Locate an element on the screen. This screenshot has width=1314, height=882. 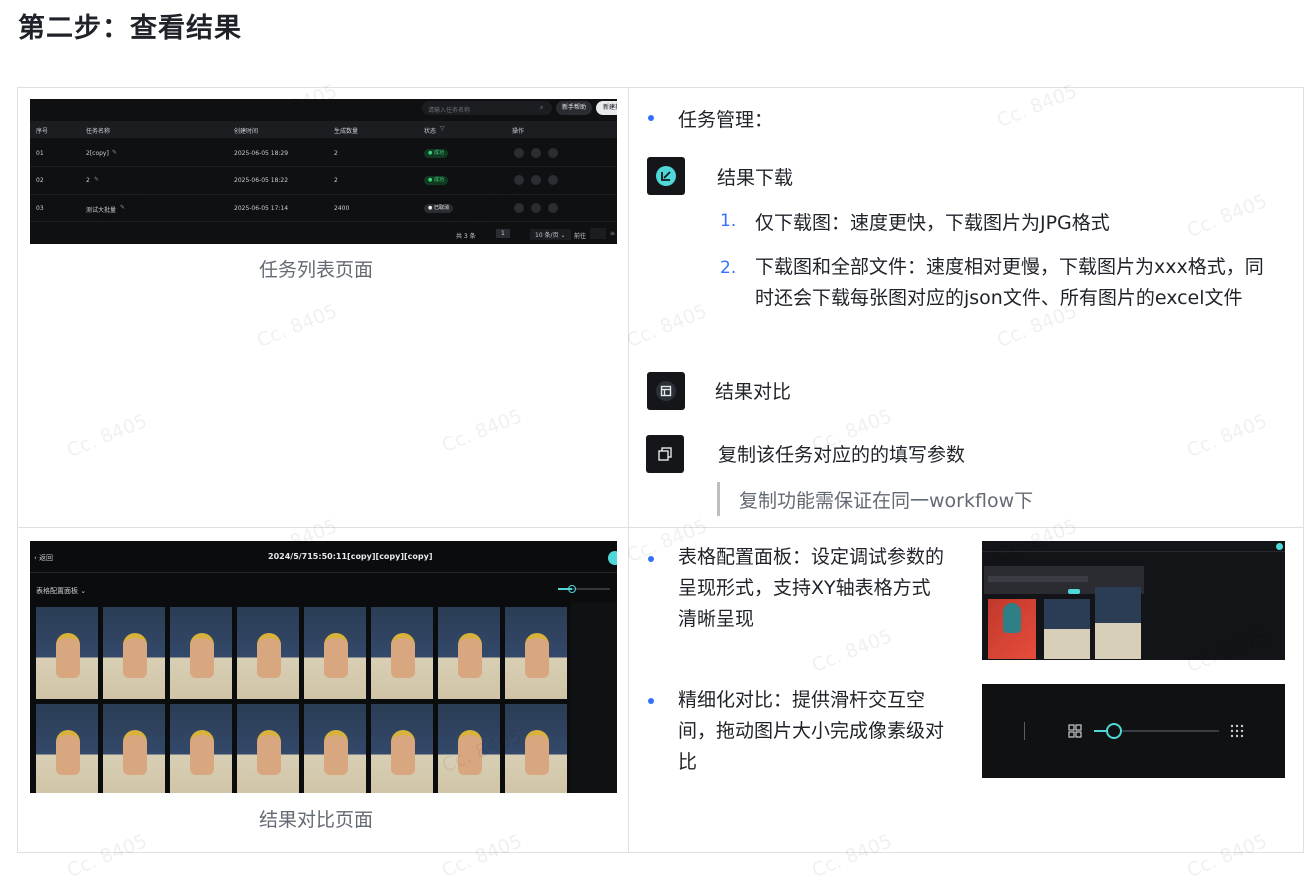
table-row-name: 2[copy] is located at coordinates (97, 153).